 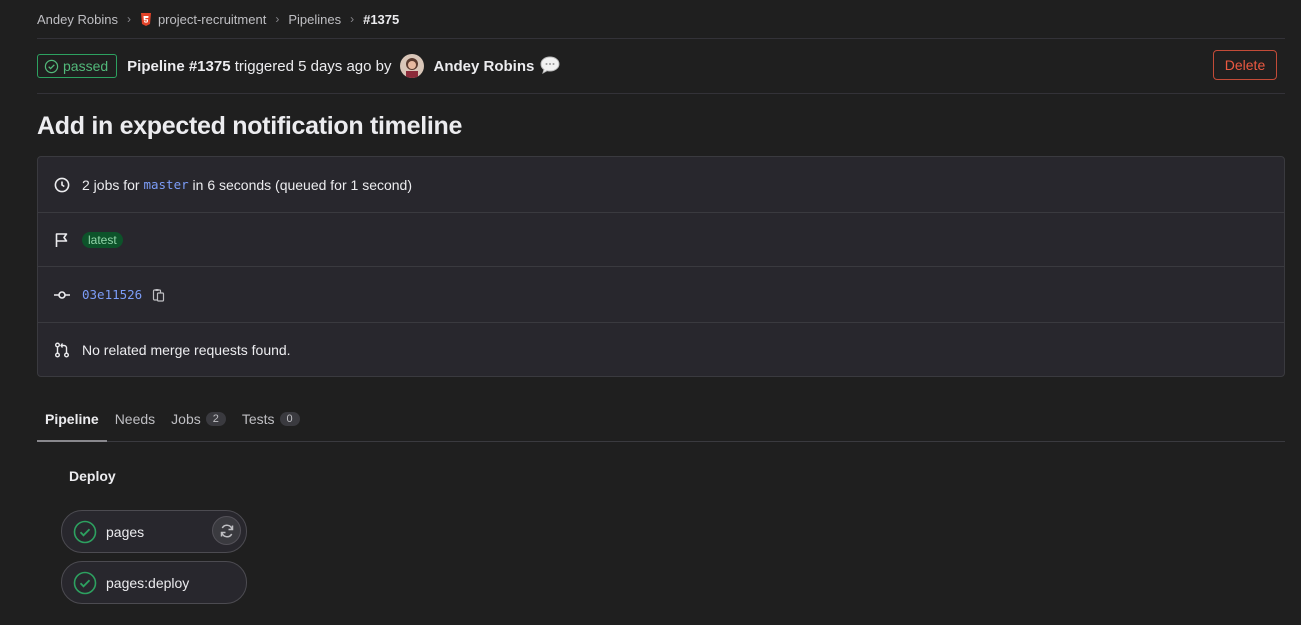 What do you see at coordinates (550, 66) in the screenshot?
I see `speech-bubble-icon` at bounding box center [550, 66].